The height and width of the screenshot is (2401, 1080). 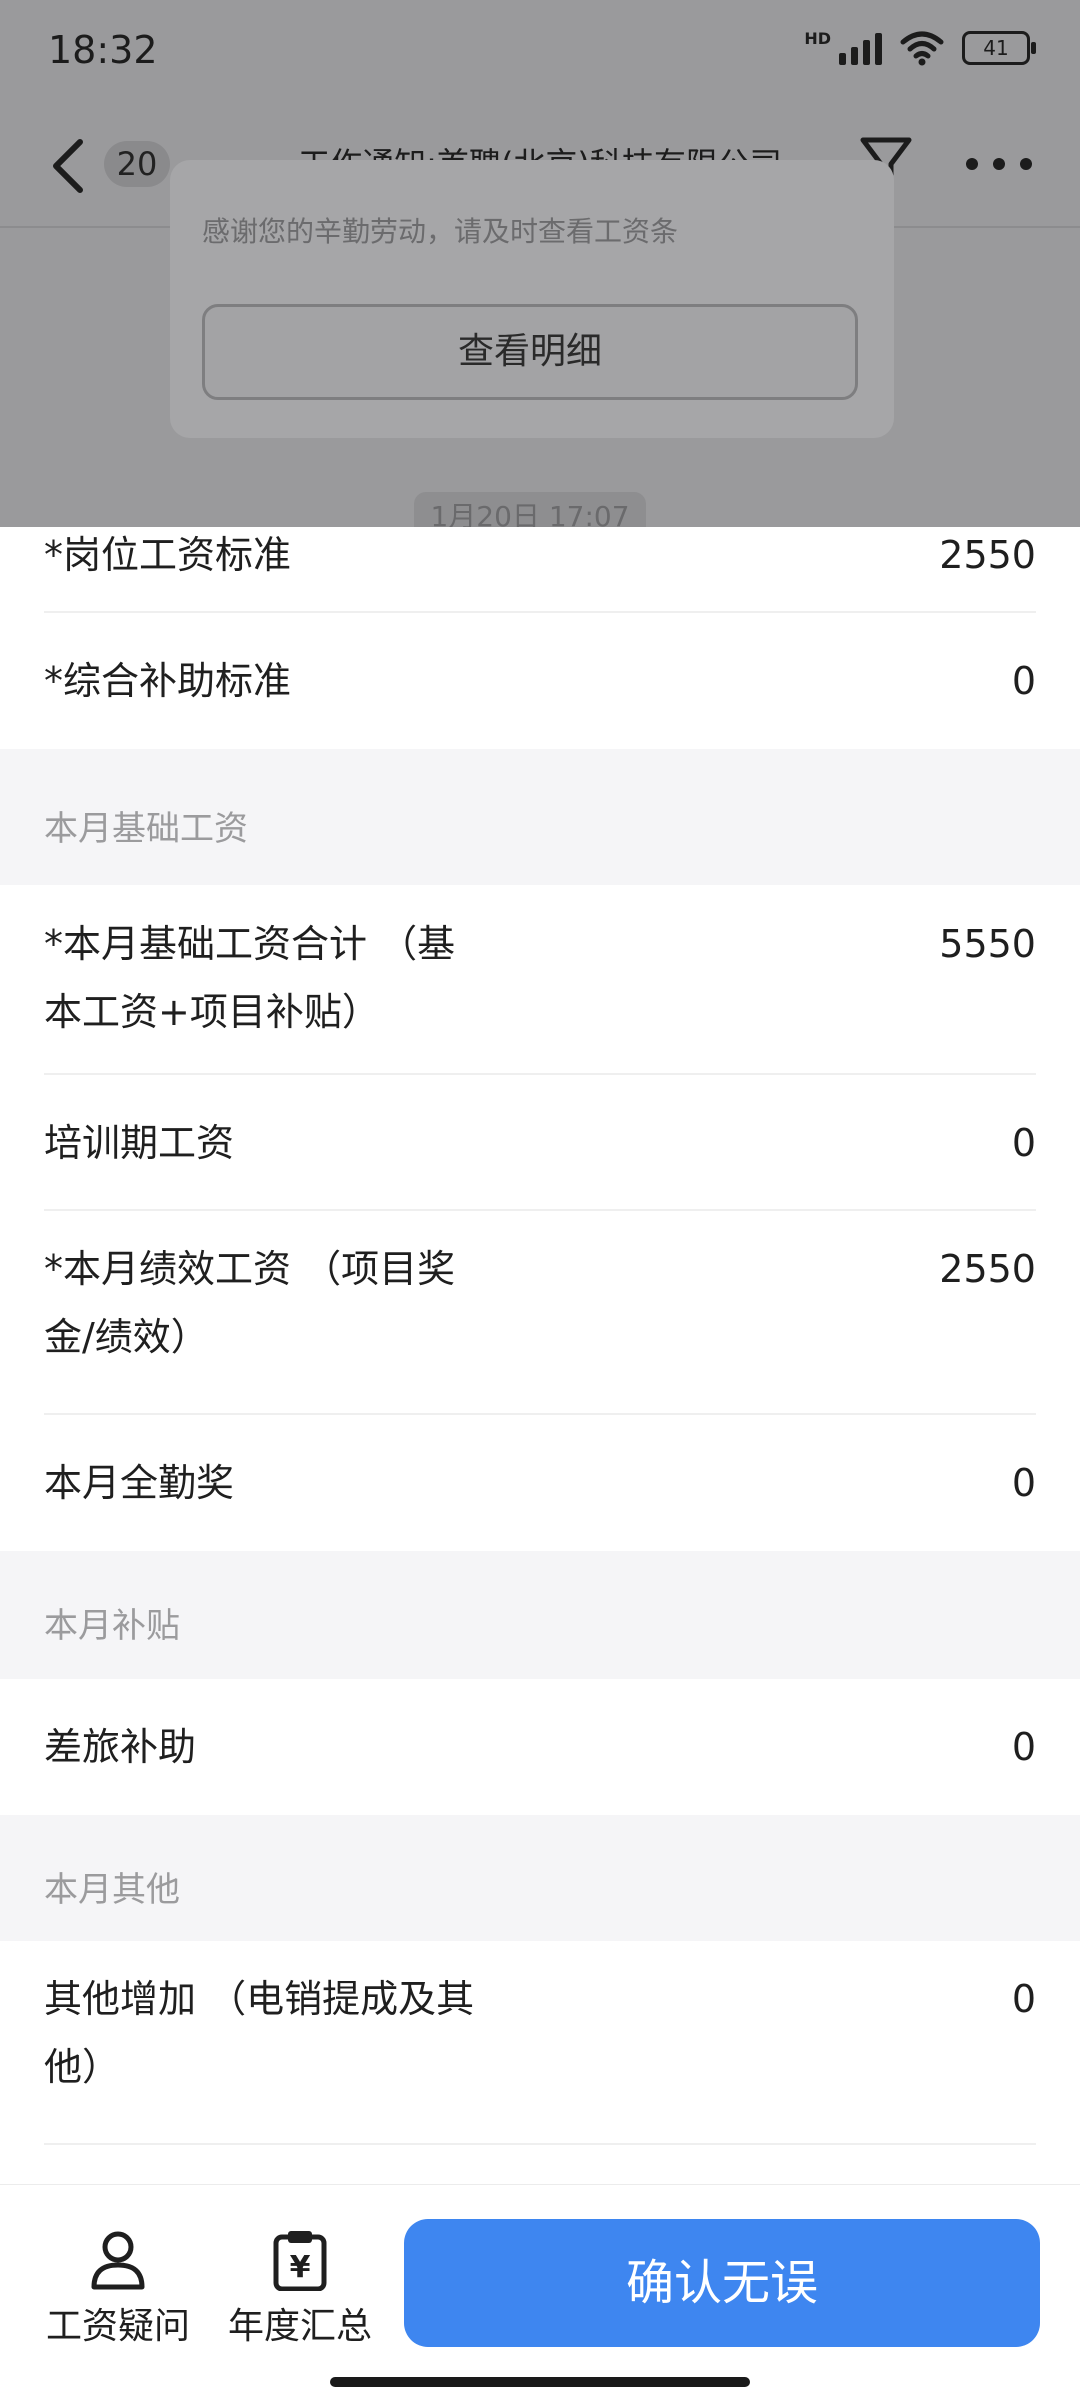 I want to click on message-timestamp: 1月20日 17:07, so click(x=530, y=509).